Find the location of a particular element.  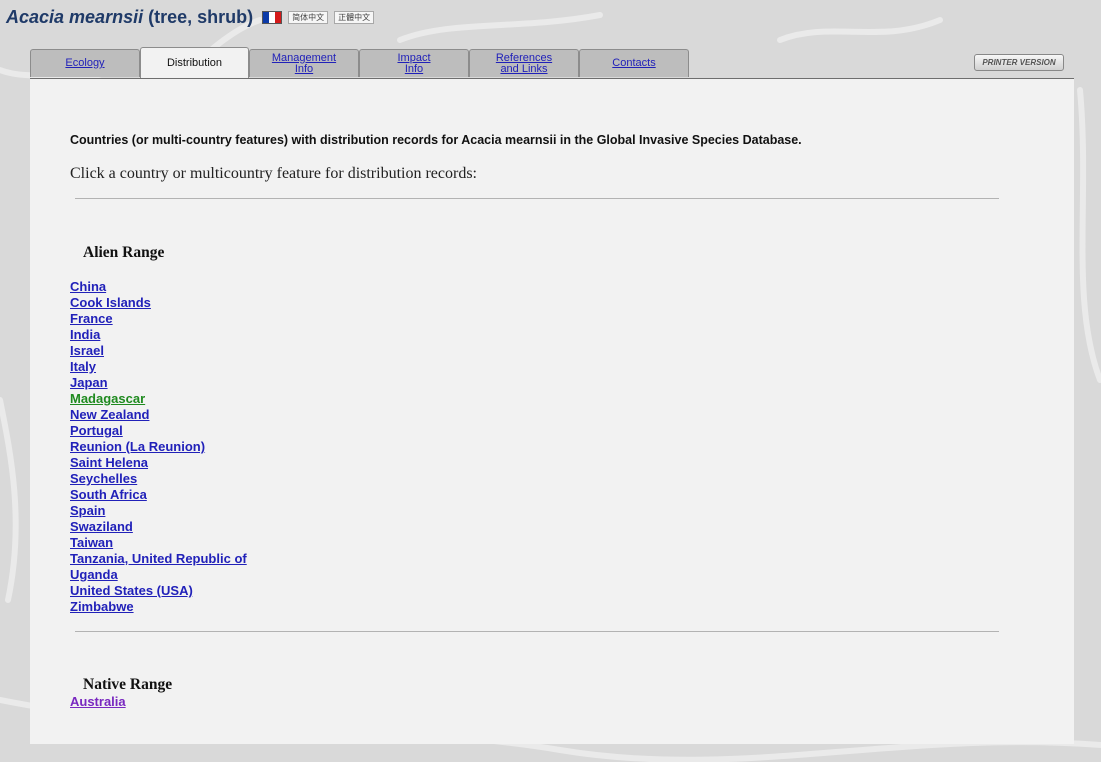

tab-contacts-link: Contacts is located at coordinates (633, 63).